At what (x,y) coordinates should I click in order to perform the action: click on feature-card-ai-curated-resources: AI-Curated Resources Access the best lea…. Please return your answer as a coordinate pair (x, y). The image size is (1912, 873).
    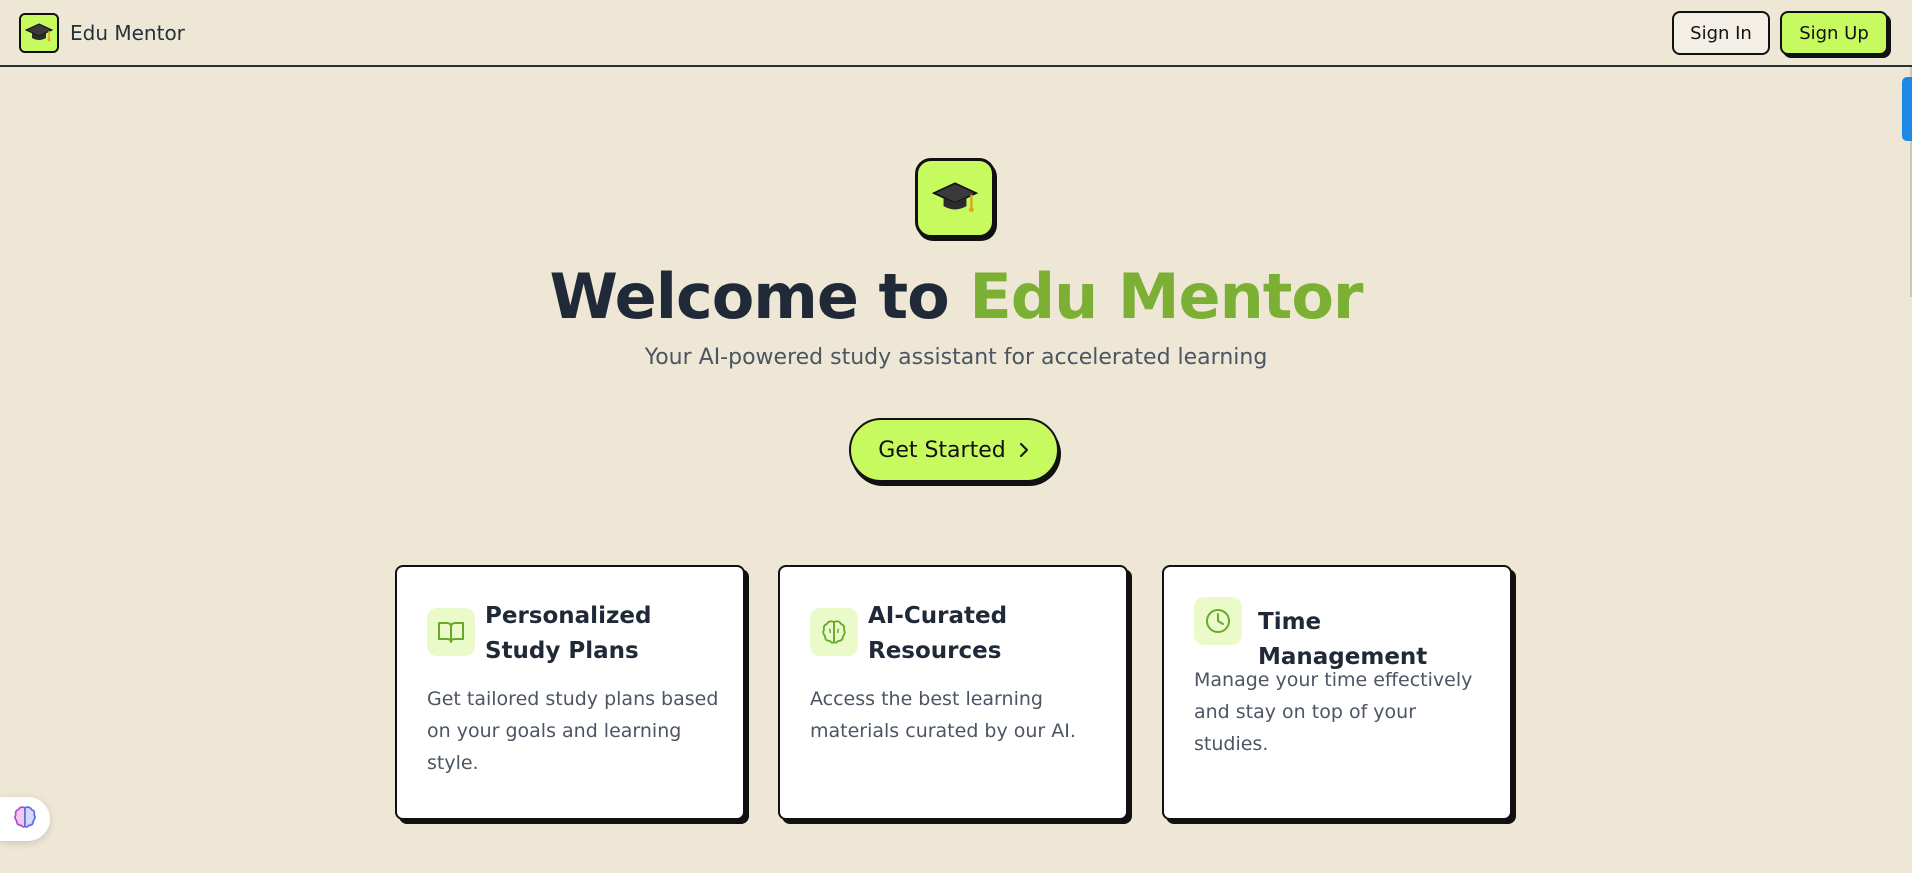
    Looking at the image, I should click on (953, 692).